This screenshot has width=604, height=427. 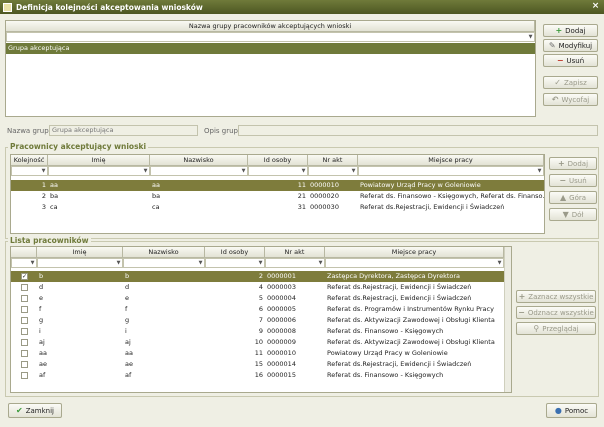 What do you see at coordinates (29, 171) in the screenshot?
I see `filter-order: ▼` at bounding box center [29, 171].